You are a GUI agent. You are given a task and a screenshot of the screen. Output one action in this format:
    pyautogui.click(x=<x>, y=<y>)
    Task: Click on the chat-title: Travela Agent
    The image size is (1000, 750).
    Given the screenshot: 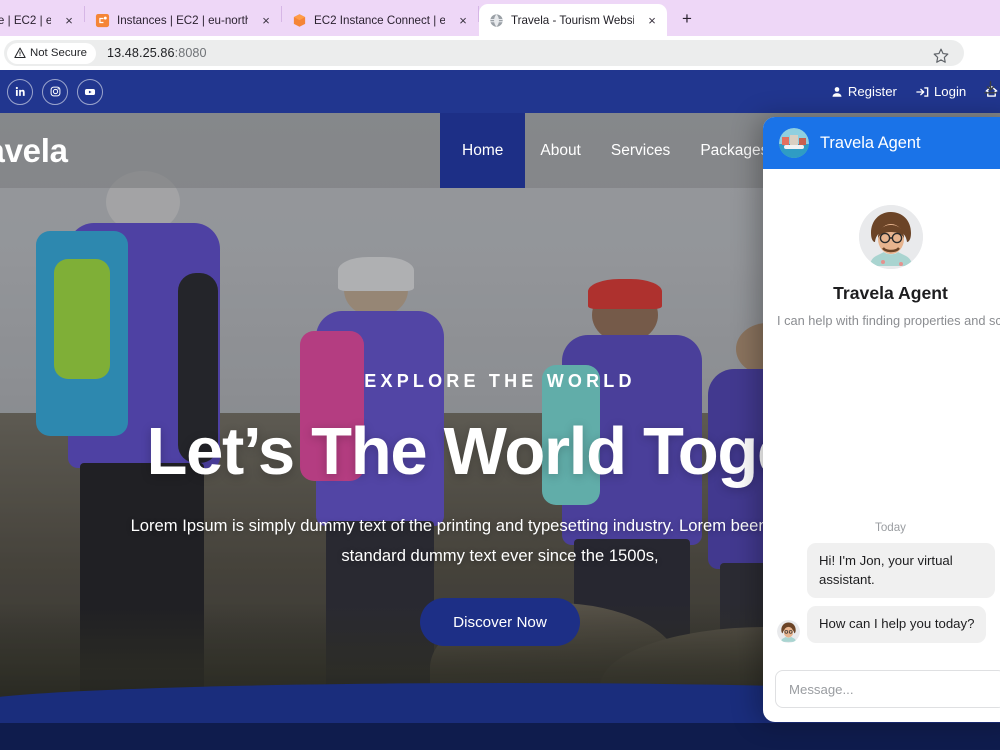 What is the action you would take?
    pyautogui.click(x=870, y=142)
    